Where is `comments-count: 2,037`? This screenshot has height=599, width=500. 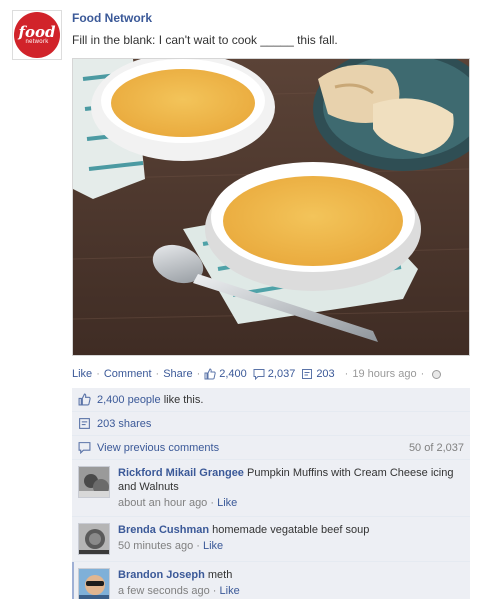
comments-count: 2,037 is located at coordinates (274, 374).